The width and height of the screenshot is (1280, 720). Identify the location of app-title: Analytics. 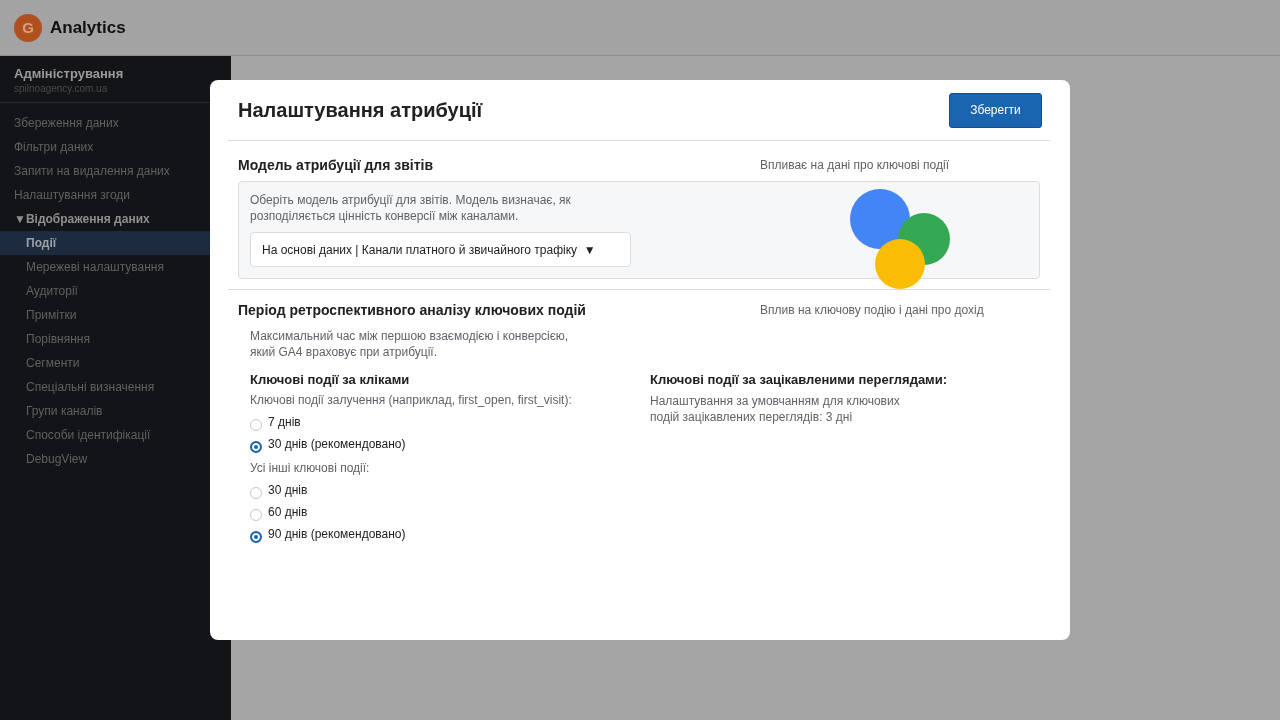
(88, 27).